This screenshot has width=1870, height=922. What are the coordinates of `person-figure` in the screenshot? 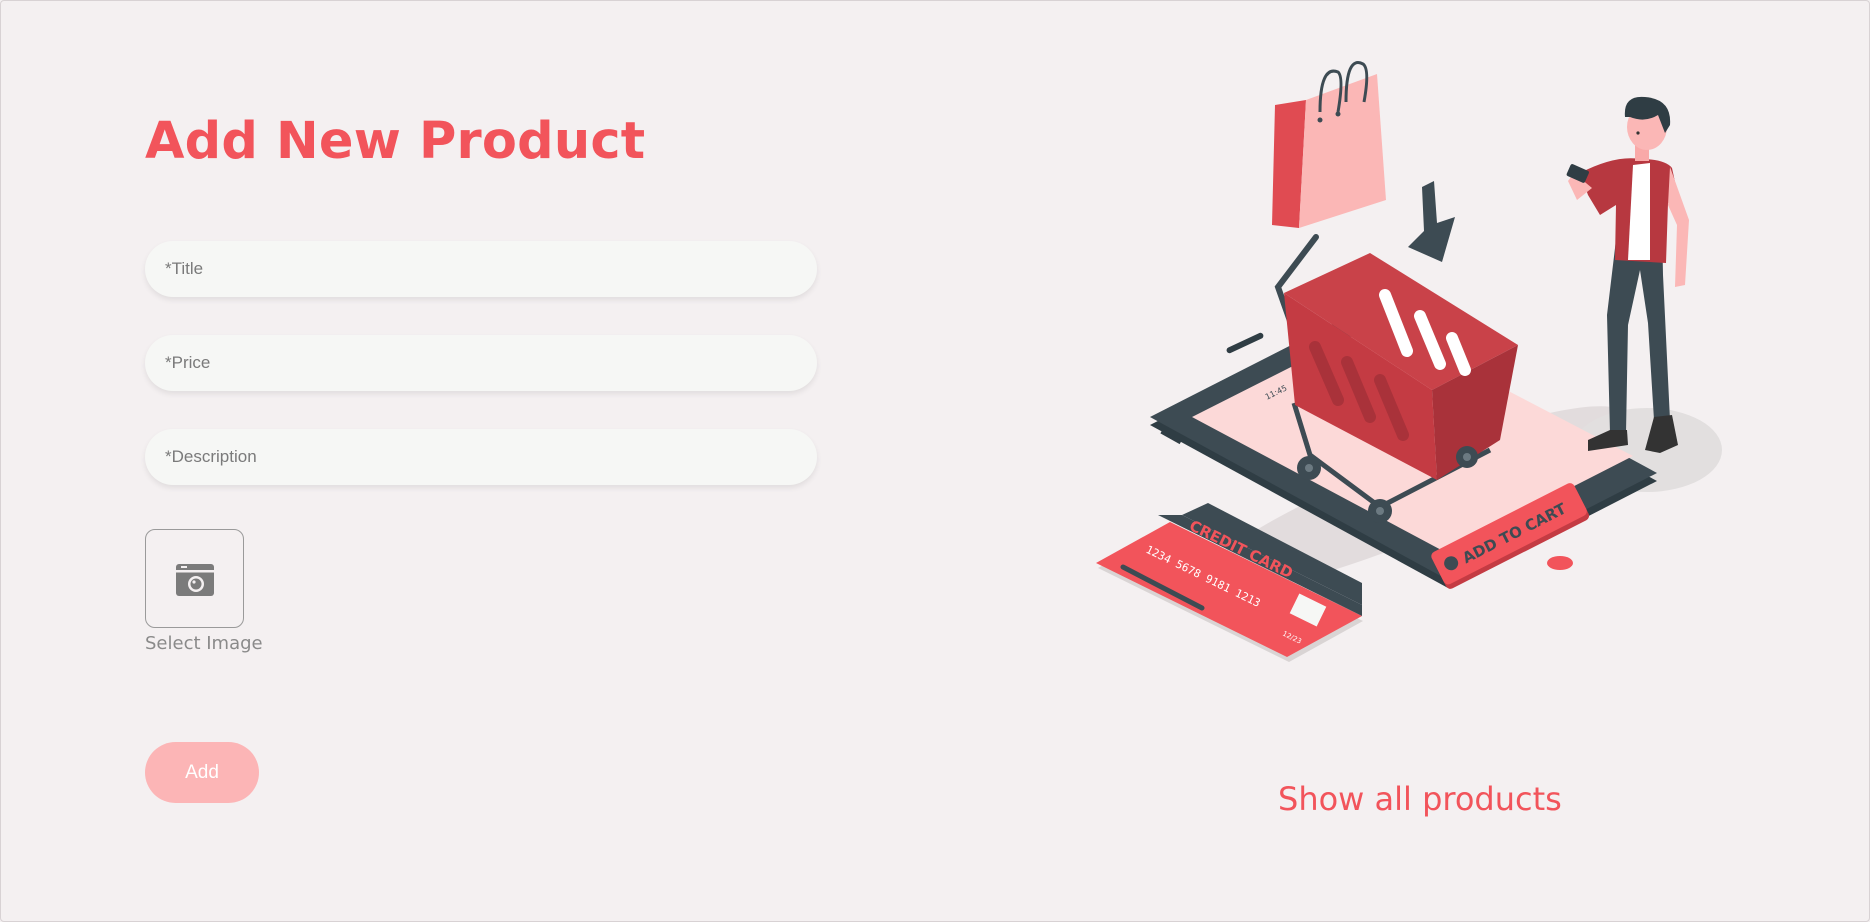 It's located at (1627, 274).